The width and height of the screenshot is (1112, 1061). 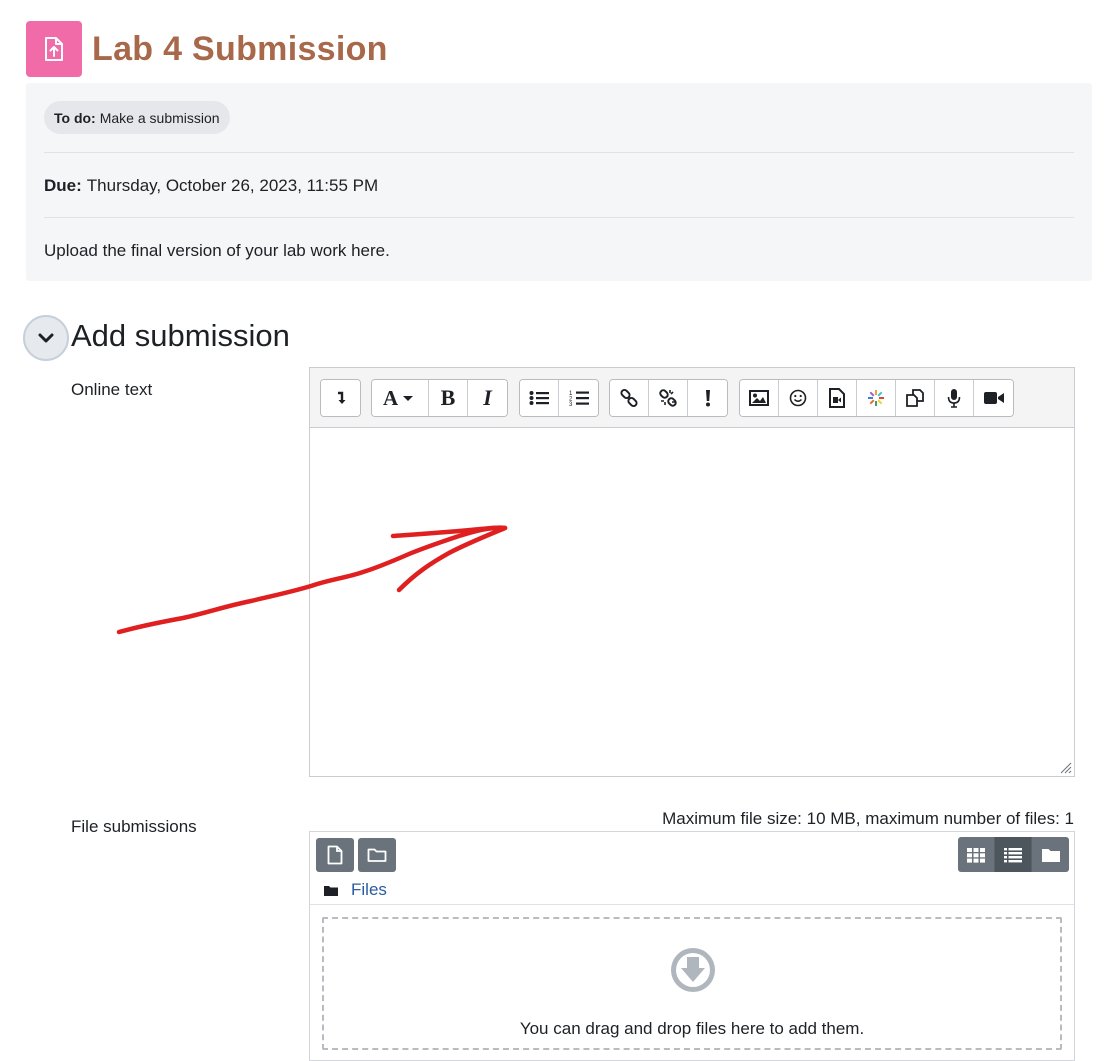 I want to click on ordered-list-icon: 1 2 3, so click(x=579, y=399).